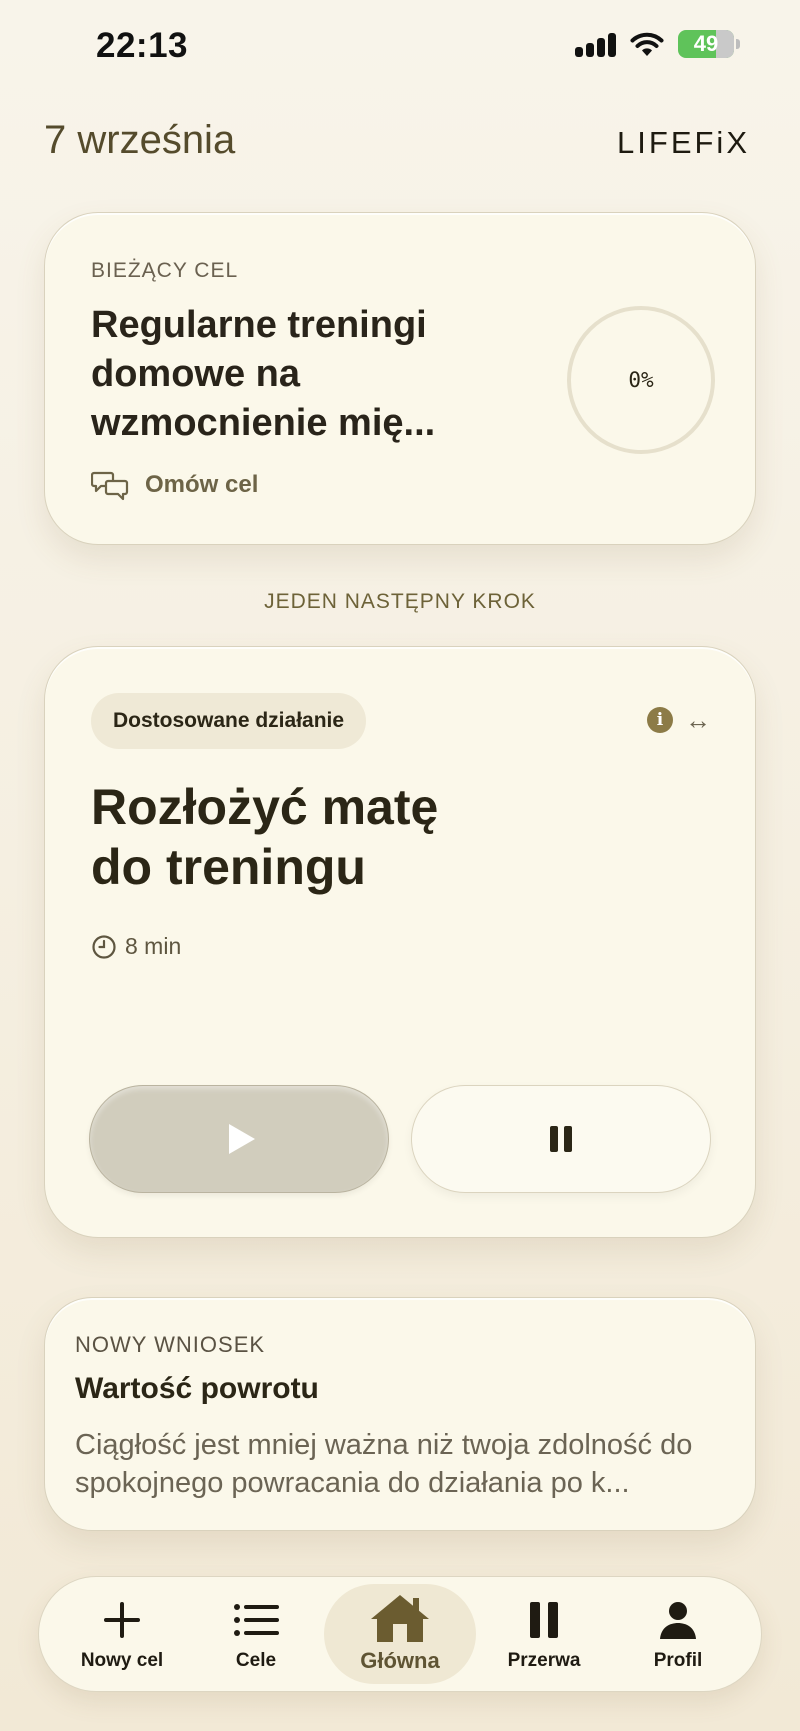 The width and height of the screenshot is (800, 1731). I want to click on info-icon: i, so click(660, 720).